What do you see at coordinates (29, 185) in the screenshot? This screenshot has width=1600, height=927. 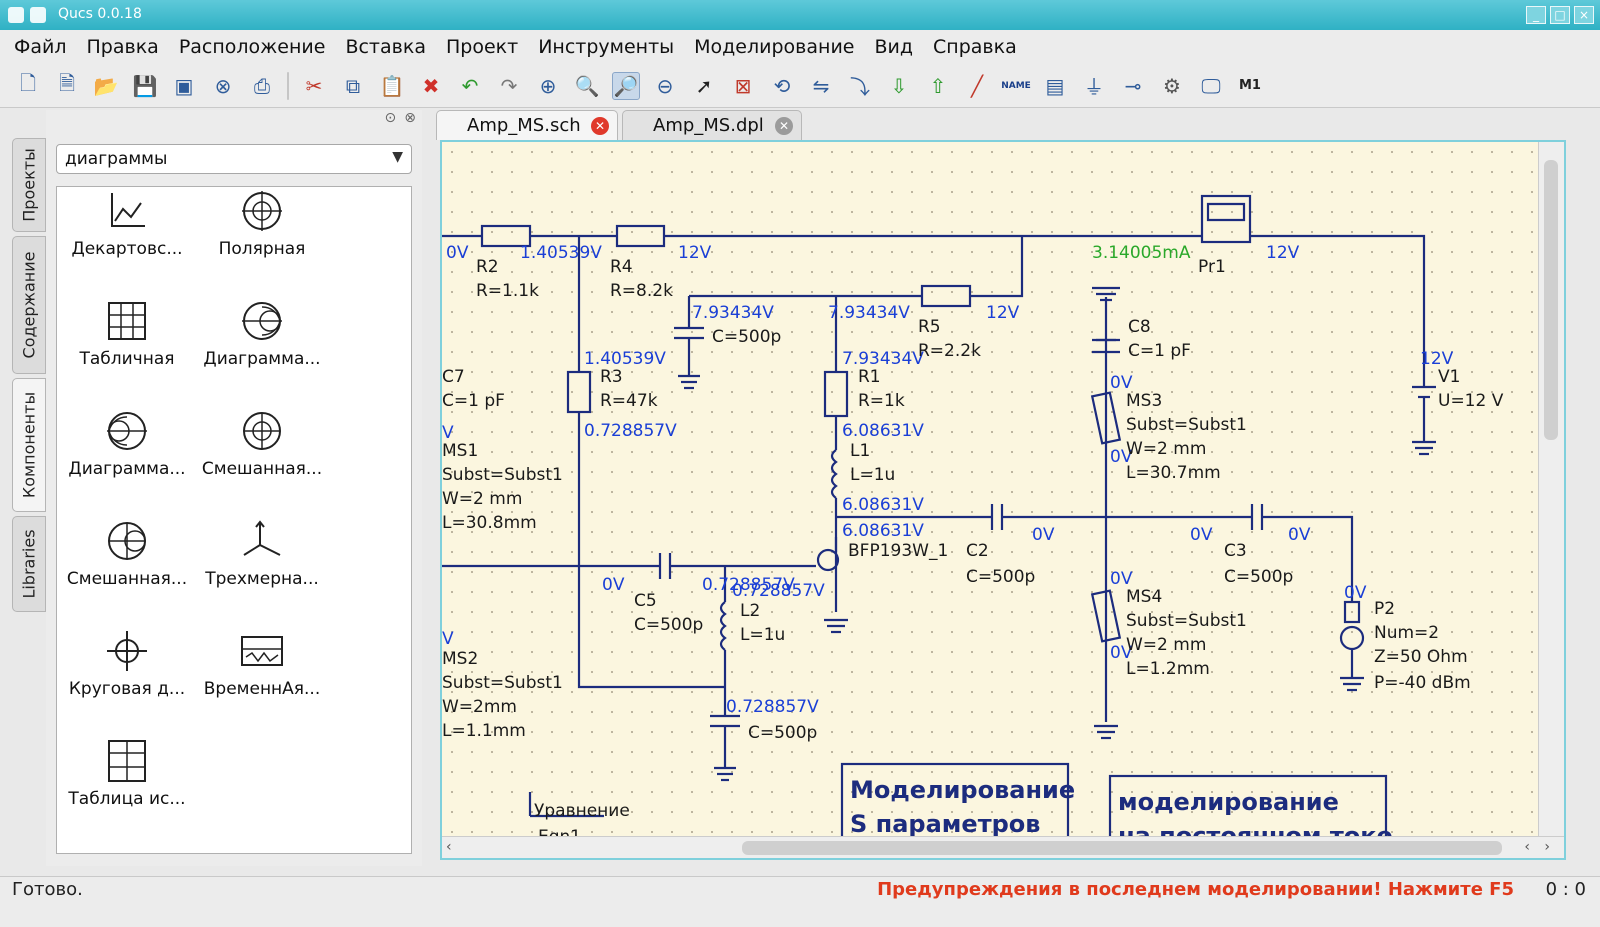 I see `tab-projects: Проекты` at bounding box center [29, 185].